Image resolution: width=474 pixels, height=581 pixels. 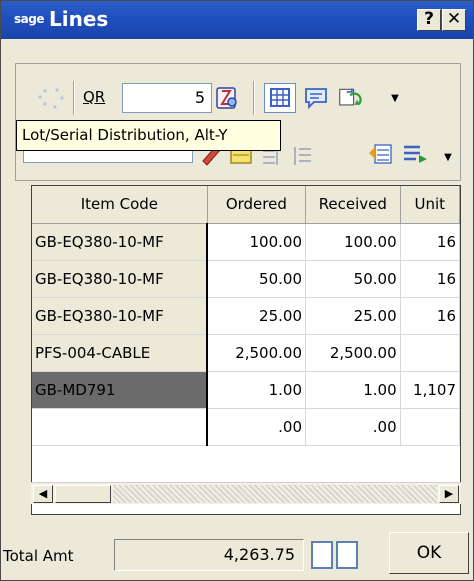 What do you see at coordinates (38, 556) in the screenshot?
I see `total-amount-label: Total Amt` at bounding box center [38, 556].